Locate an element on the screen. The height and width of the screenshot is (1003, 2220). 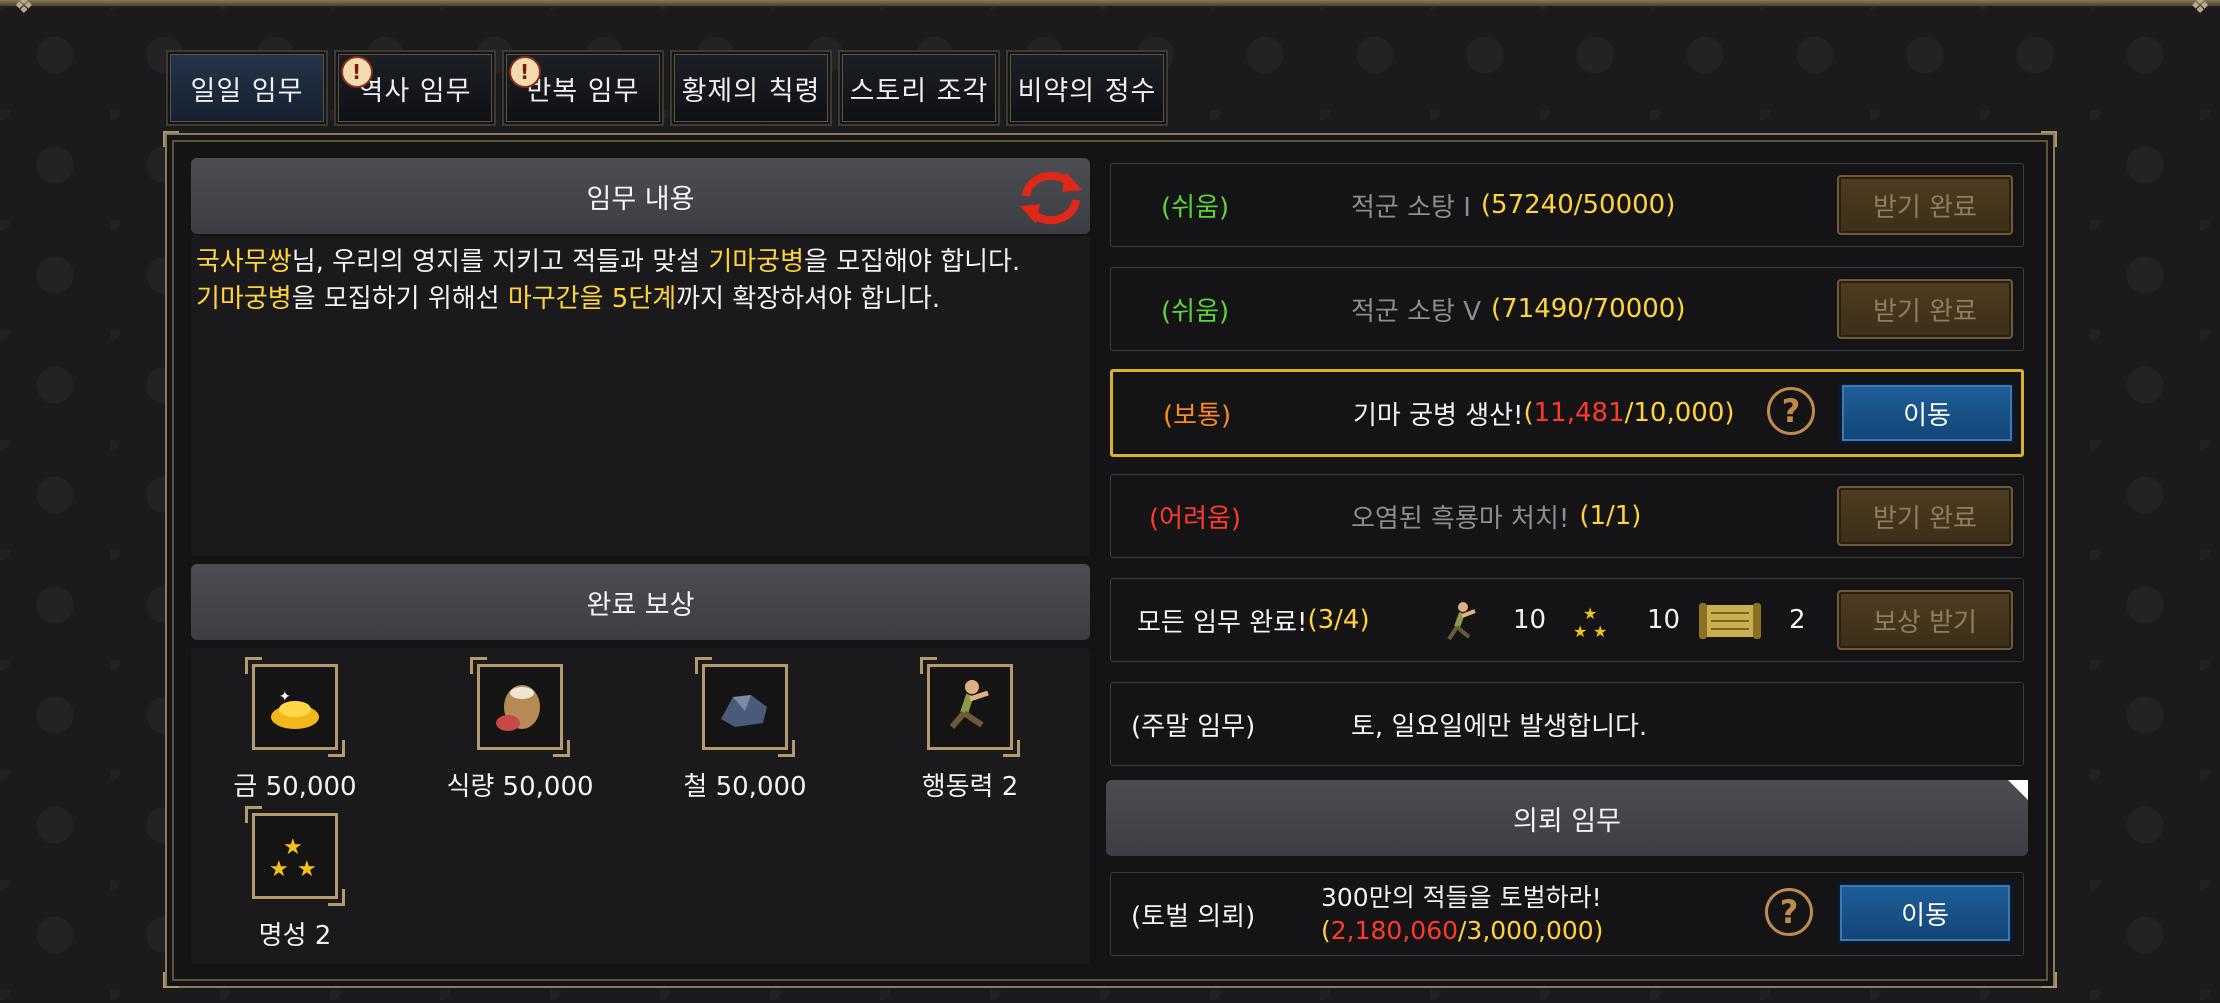
reward-label: 식량 50,000 is located at coordinates (520, 787).